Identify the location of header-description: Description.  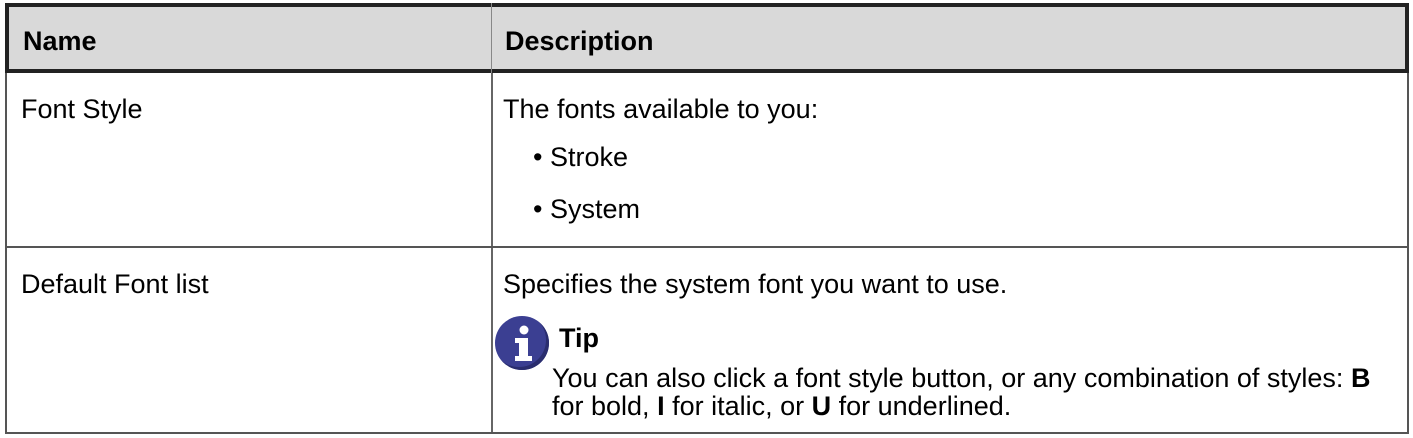
(579, 41).